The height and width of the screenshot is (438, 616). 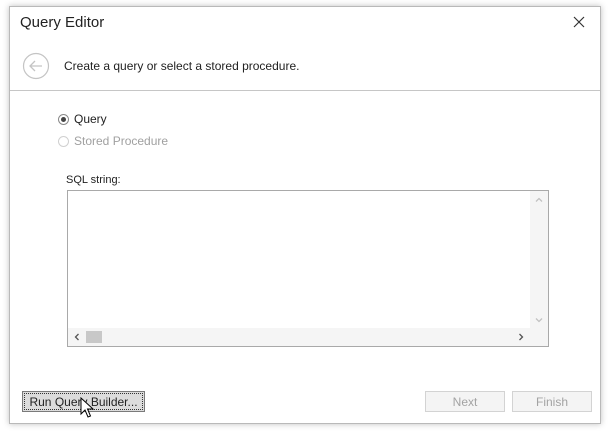 I want to click on header-divider, so click(x=305, y=90).